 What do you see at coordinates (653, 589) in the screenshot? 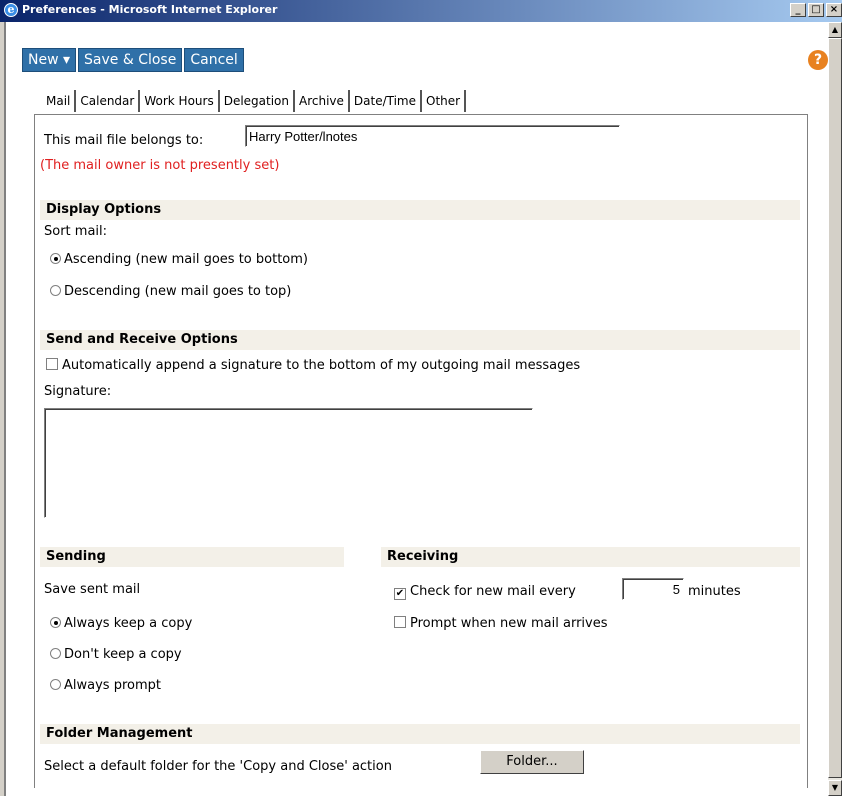
I see `check-interval-input` at bounding box center [653, 589].